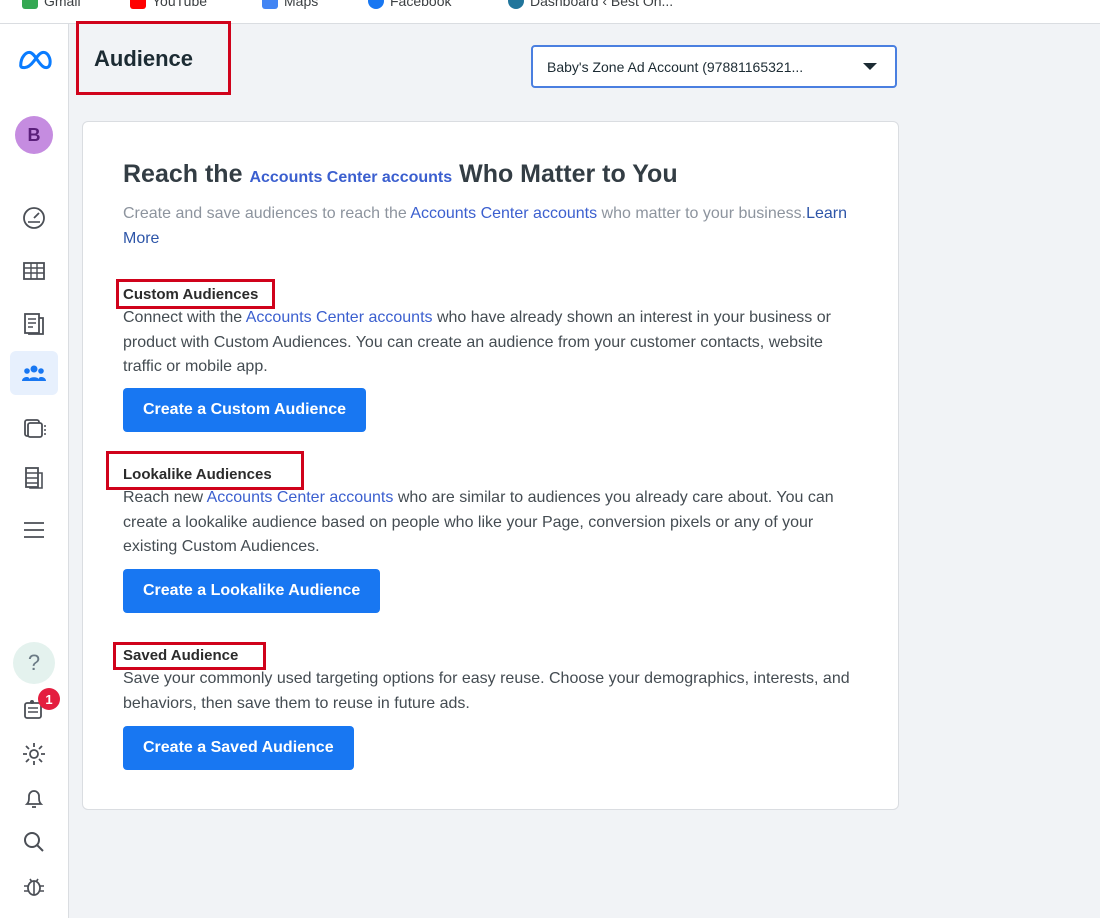 The height and width of the screenshot is (918, 1100). Describe the element at coordinates (34, 842) in the screenshot. I see `search-icon` at that location.